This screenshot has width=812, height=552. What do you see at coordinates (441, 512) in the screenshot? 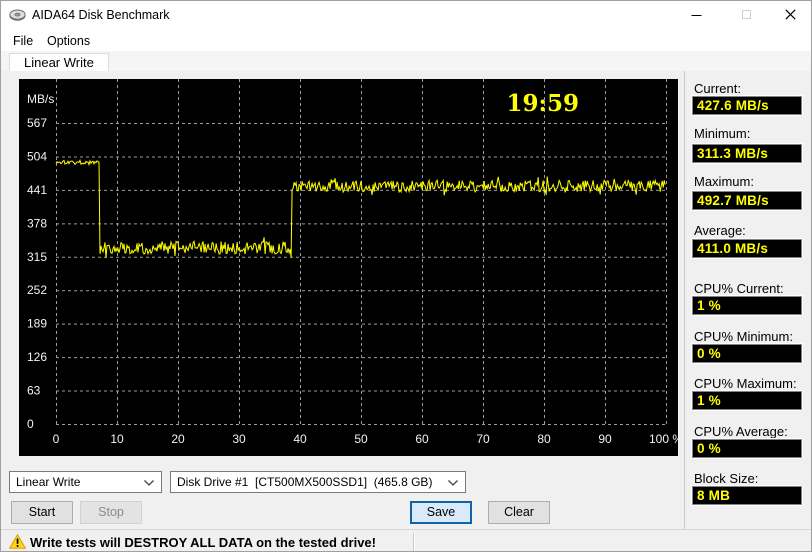
I see `save-button: Save` at bounding box center [441, 512].